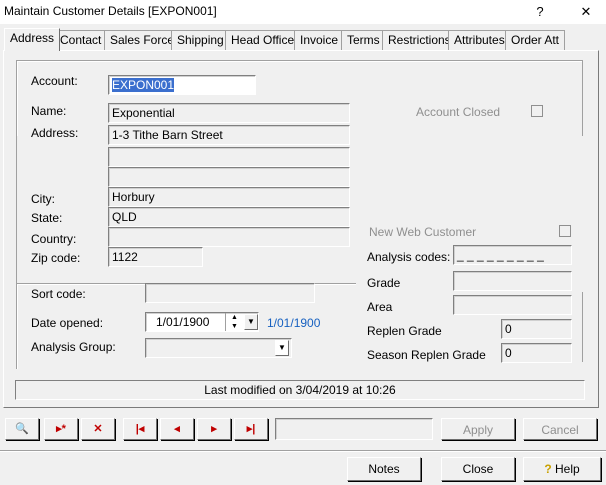 The width and height of the screenshot is (606, 485). Describe the element at coordinates (49, 111) in the screenshot. I see `name-label: Name:` at that location.